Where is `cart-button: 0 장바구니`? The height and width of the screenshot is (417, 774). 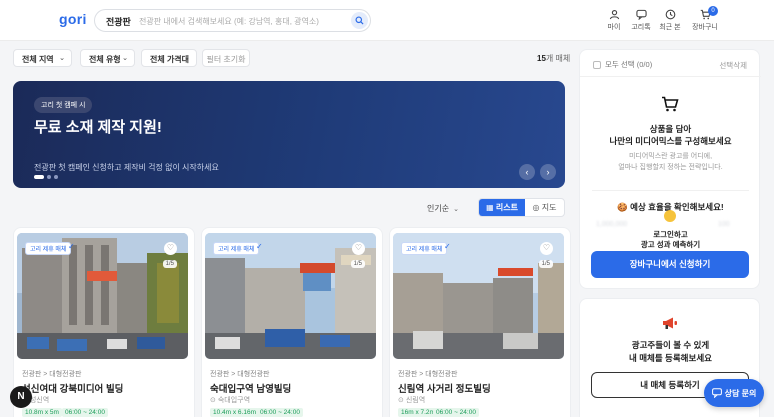 cart-button: 0 장바구니 is located at coordinates (705, 19).